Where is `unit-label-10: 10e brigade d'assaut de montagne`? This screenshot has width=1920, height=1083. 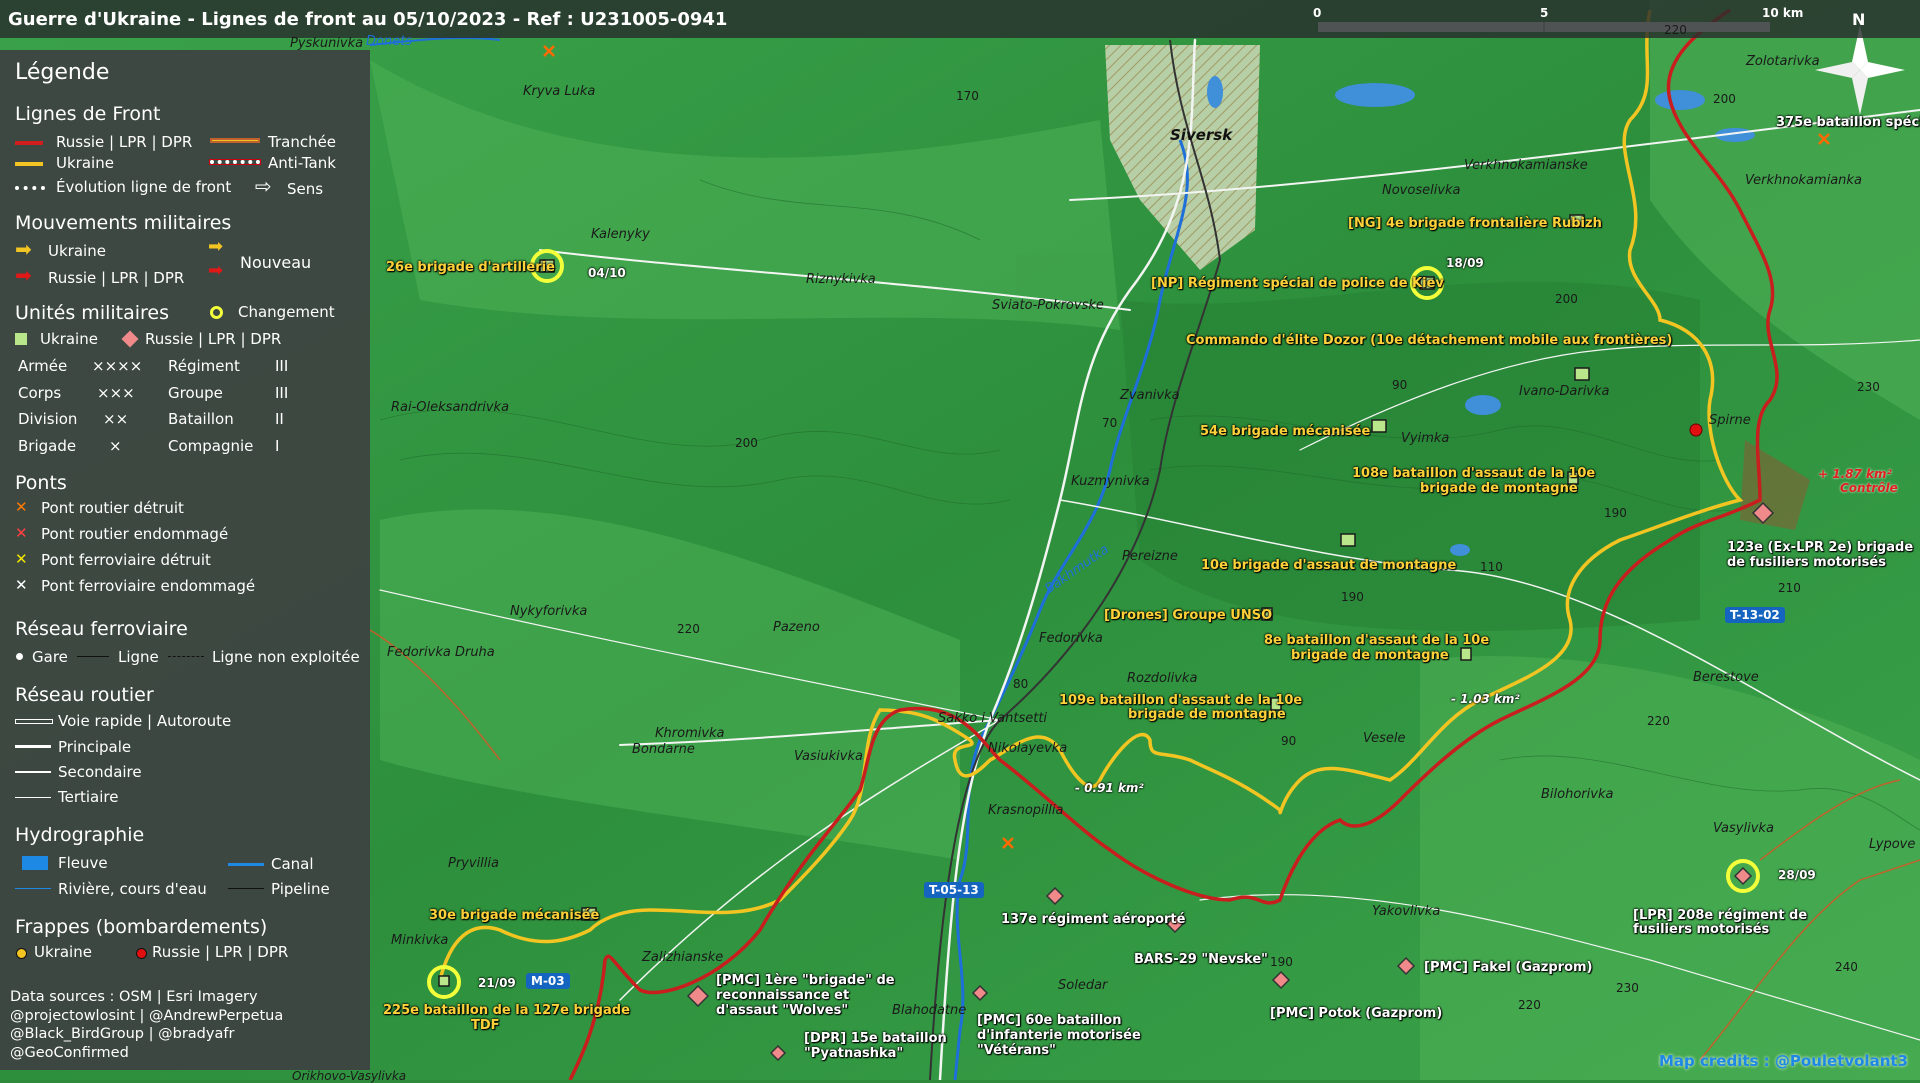
unit-label-10: 10e brigade d'assaut de montagne is located at coordinates (1328, 565).